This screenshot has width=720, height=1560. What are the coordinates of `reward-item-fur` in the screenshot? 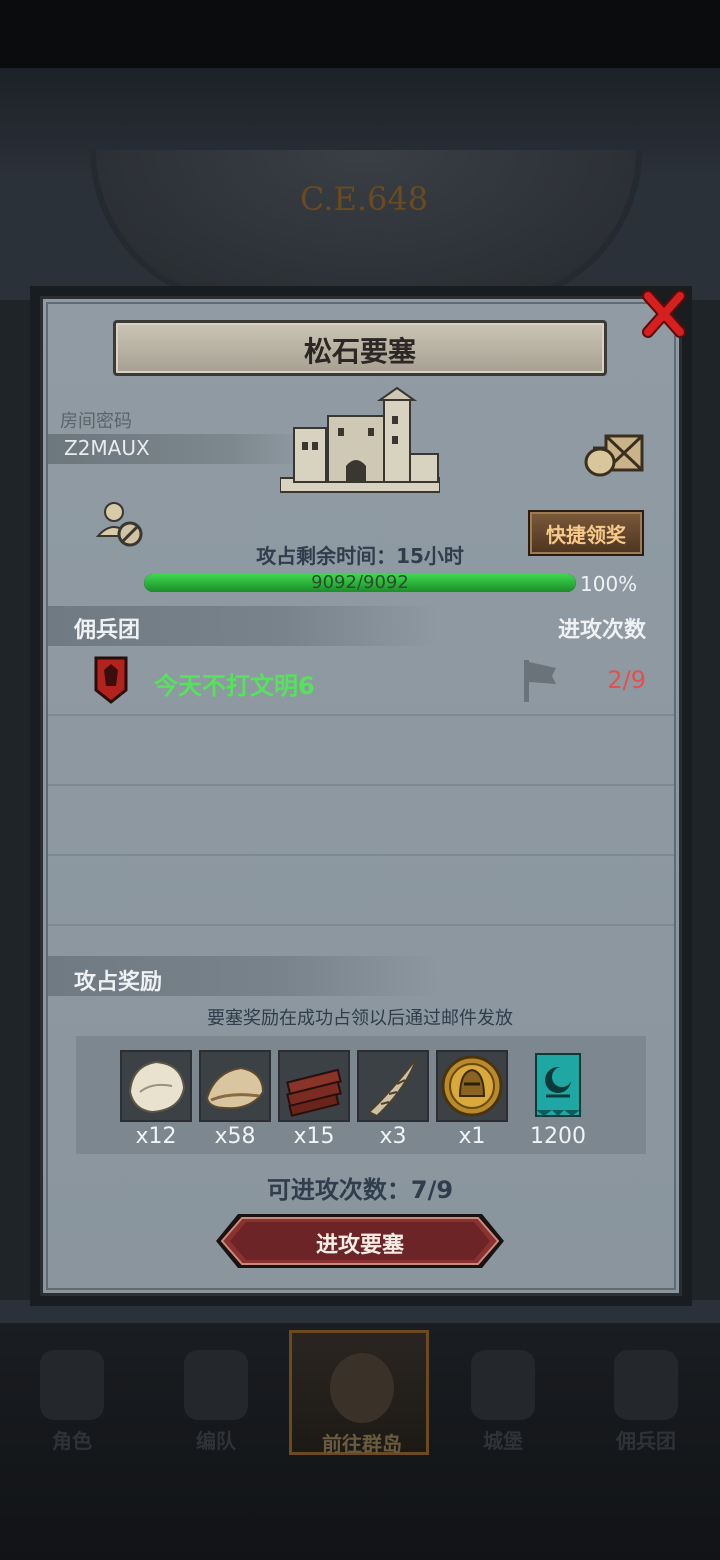 It's located at (156, 1086).